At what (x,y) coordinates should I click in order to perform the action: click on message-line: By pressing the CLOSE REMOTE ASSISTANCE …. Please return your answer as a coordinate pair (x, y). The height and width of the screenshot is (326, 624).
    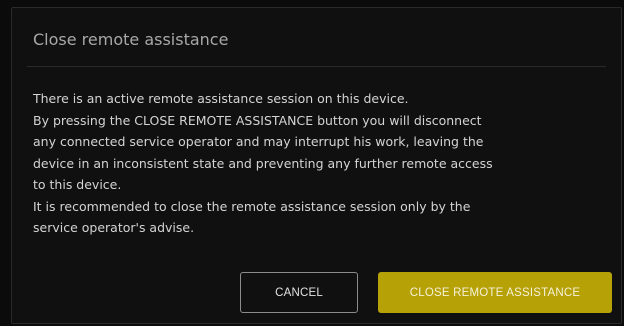
    Looking at the image, I should click on (257, 120).